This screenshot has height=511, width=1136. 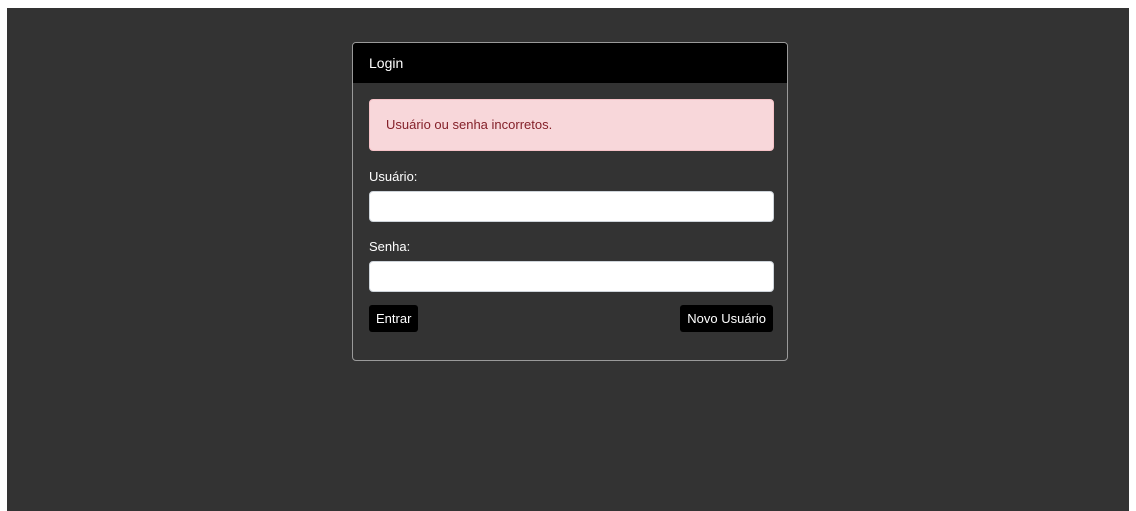 I want to click on error-alert: Usuário ou senha incorretos., so click(x=571, y=125).